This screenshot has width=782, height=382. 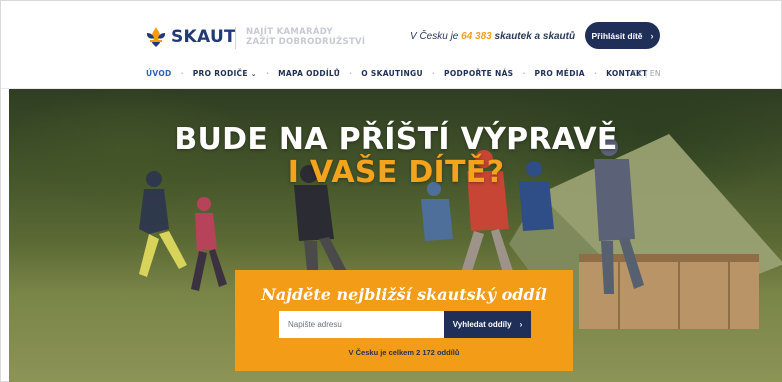 I want to click on logo: SKAUT, so click(x=190, y=37).